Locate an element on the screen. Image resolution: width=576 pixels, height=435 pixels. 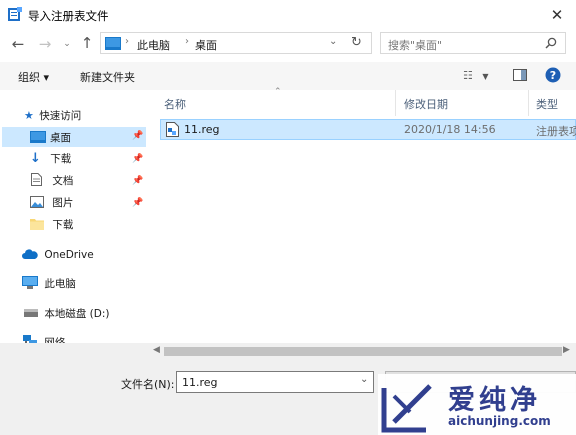
sidebar-local-disk: 本地磁盘 (D:) is located at coordinates (67, 314).